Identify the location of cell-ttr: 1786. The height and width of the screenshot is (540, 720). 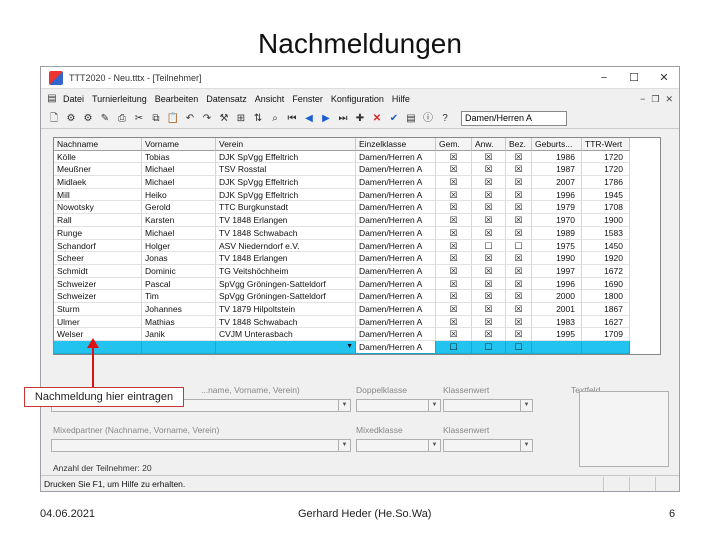
(606, 182).